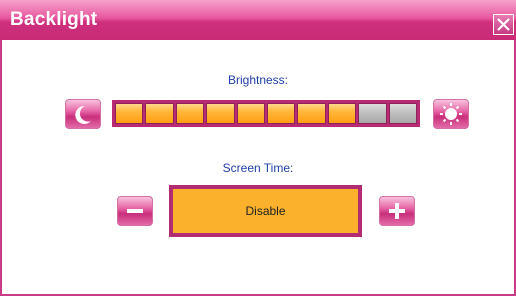 This screenshot has width=516, height=296. I want to click on screen-time-decrease-button, so click(135, 211).